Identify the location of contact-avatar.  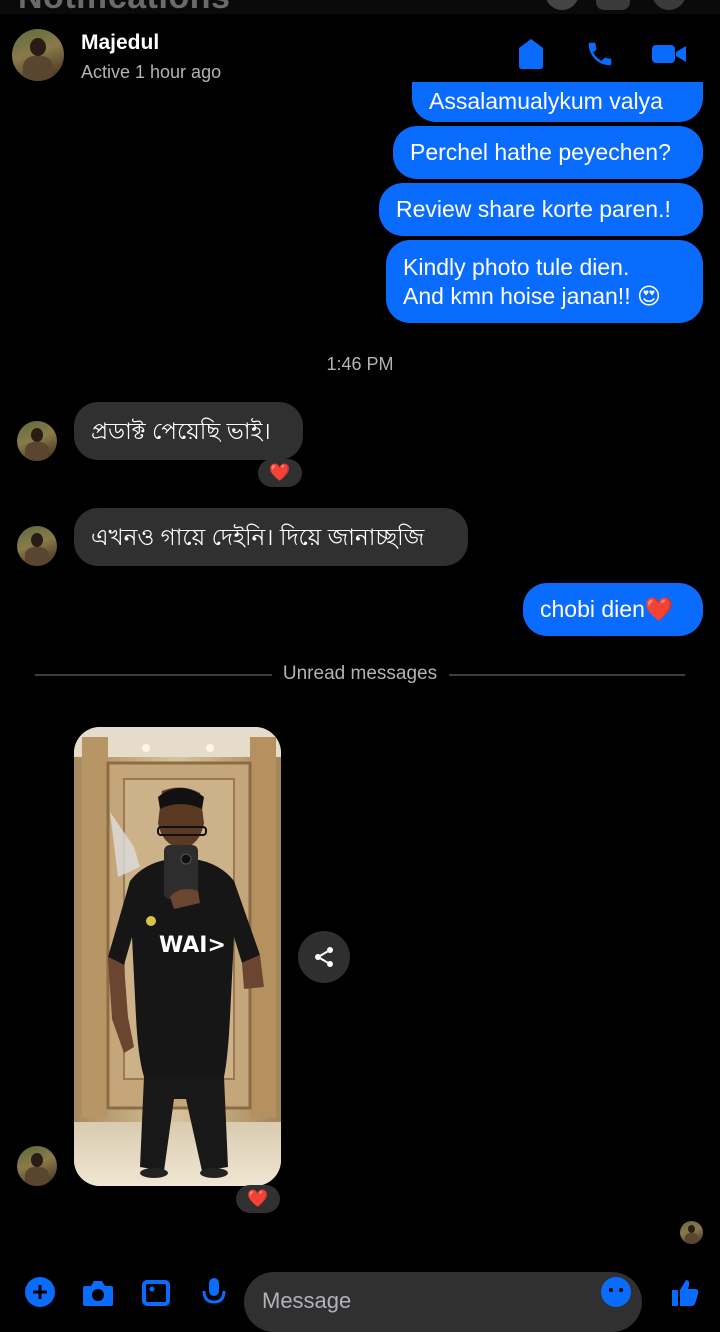
(38, 55).